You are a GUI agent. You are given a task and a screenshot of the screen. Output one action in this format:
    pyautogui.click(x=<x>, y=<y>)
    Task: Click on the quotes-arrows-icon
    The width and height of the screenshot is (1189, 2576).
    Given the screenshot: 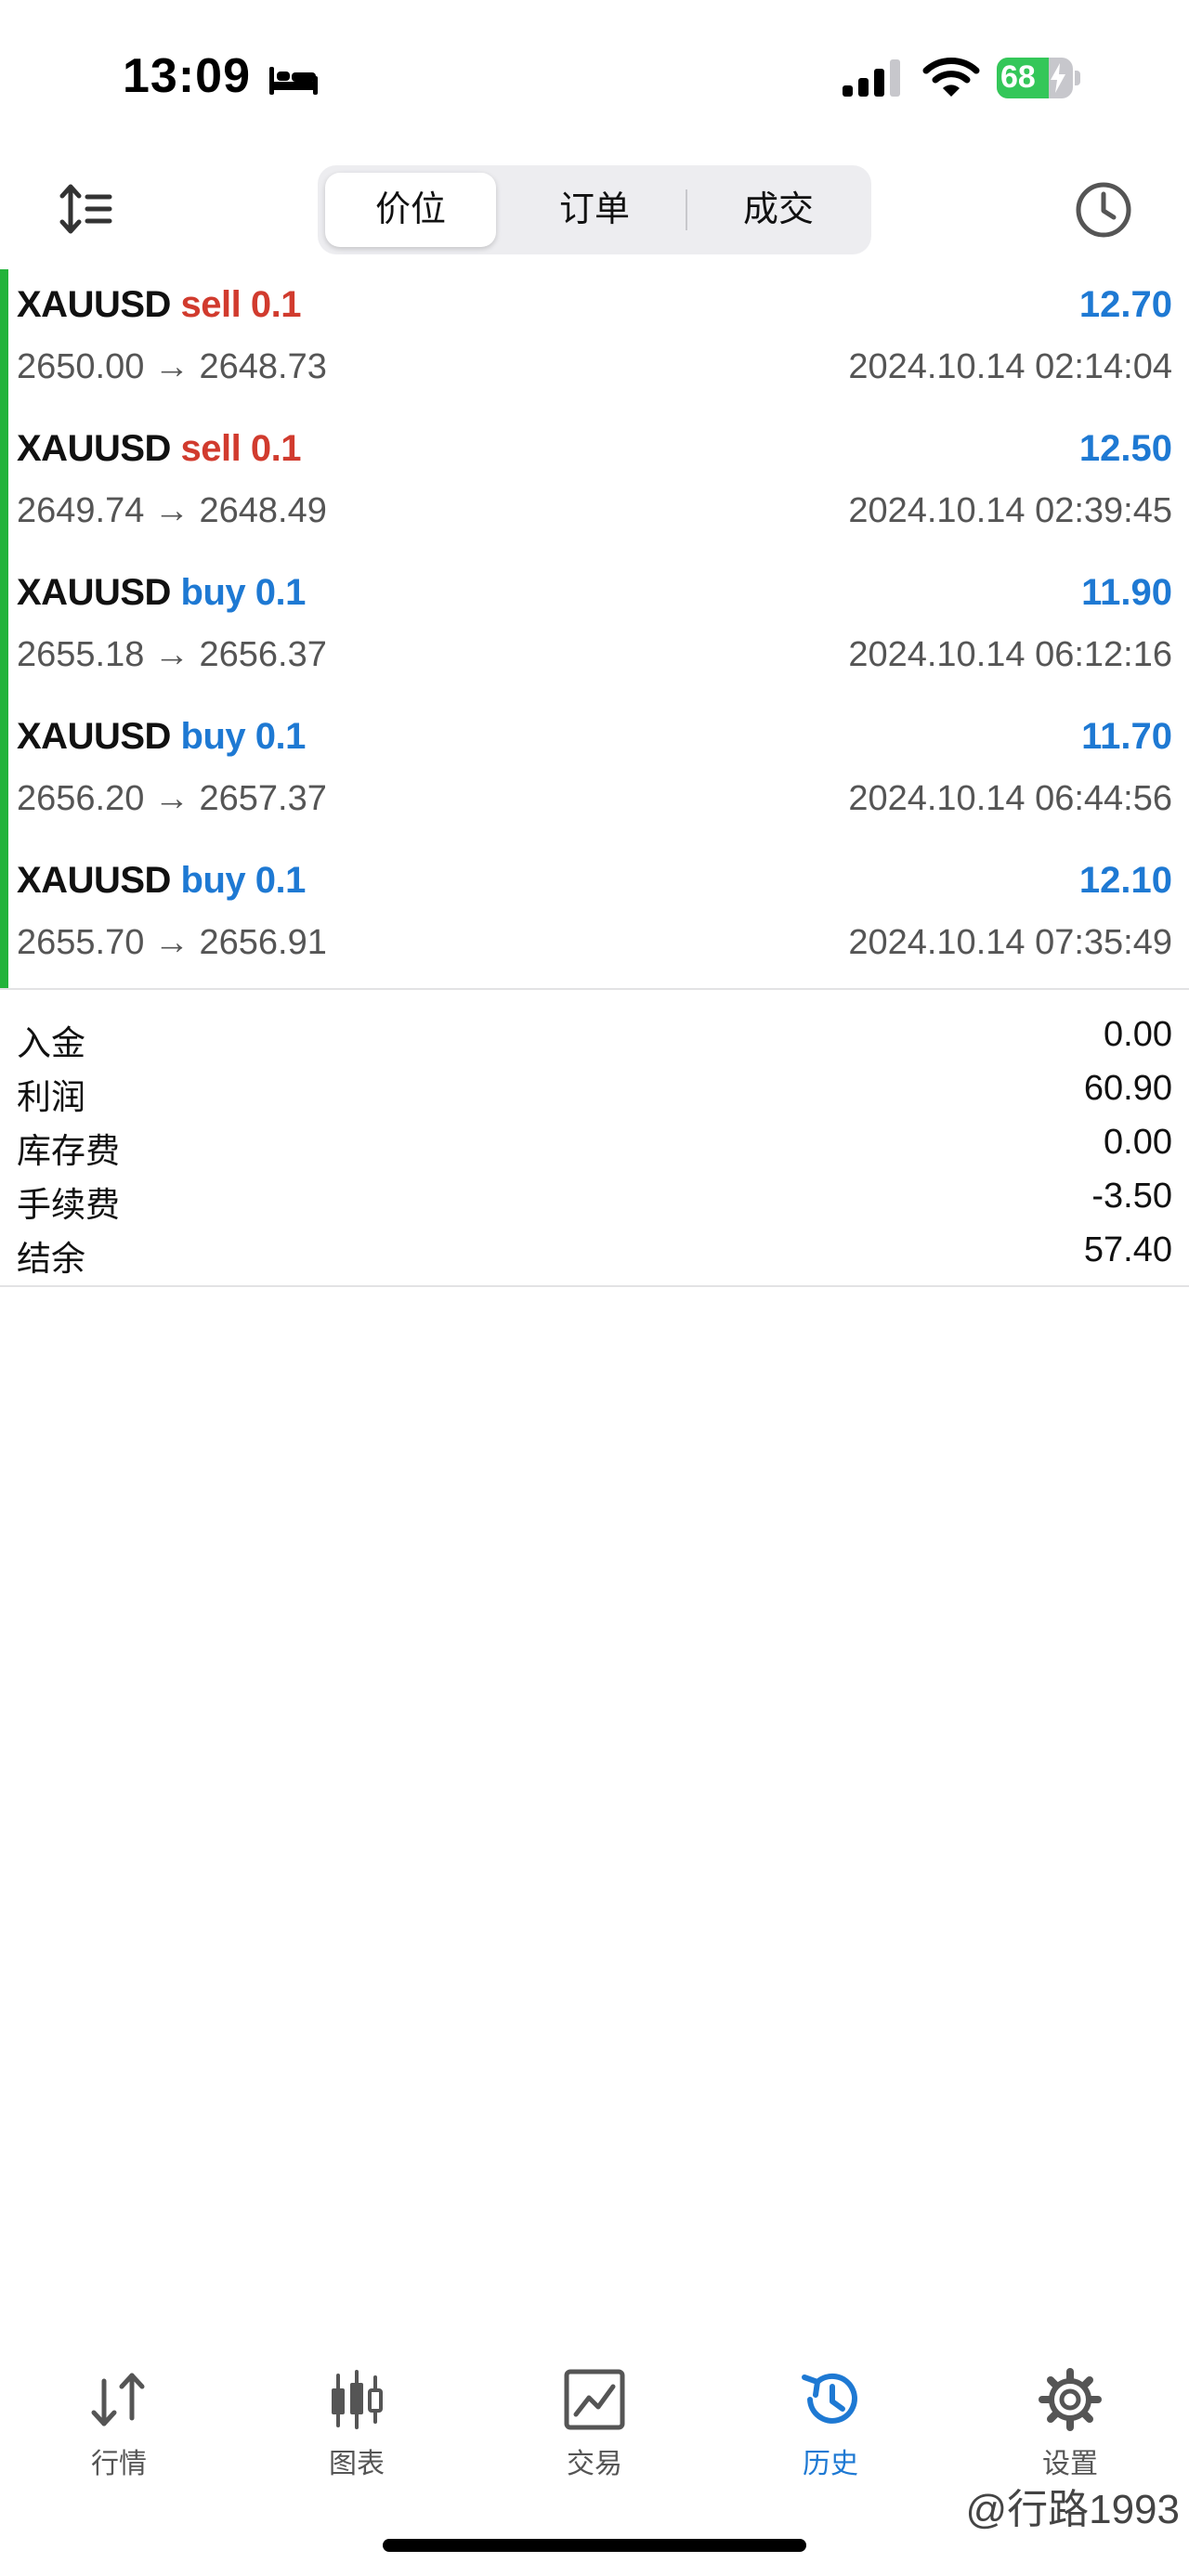 What is the action you would take?
    pyautogui.click(x=118, y=2400)
    